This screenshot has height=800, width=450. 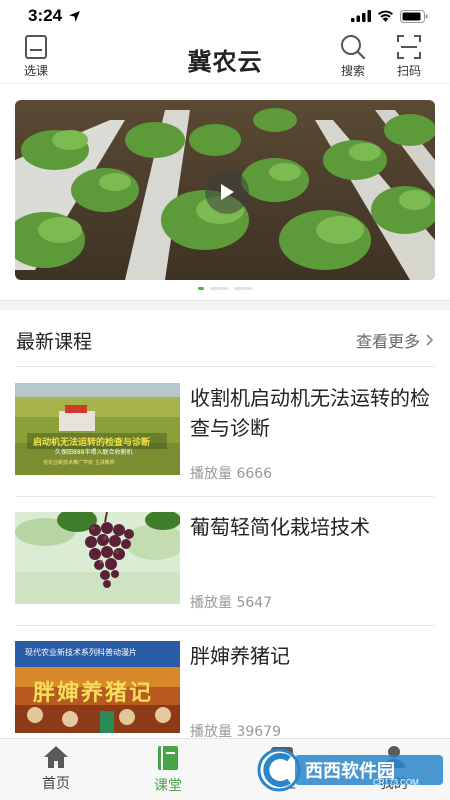 I want to click on course-title: 葡萄轻简化栽培技术, so click(x=312, y=527).